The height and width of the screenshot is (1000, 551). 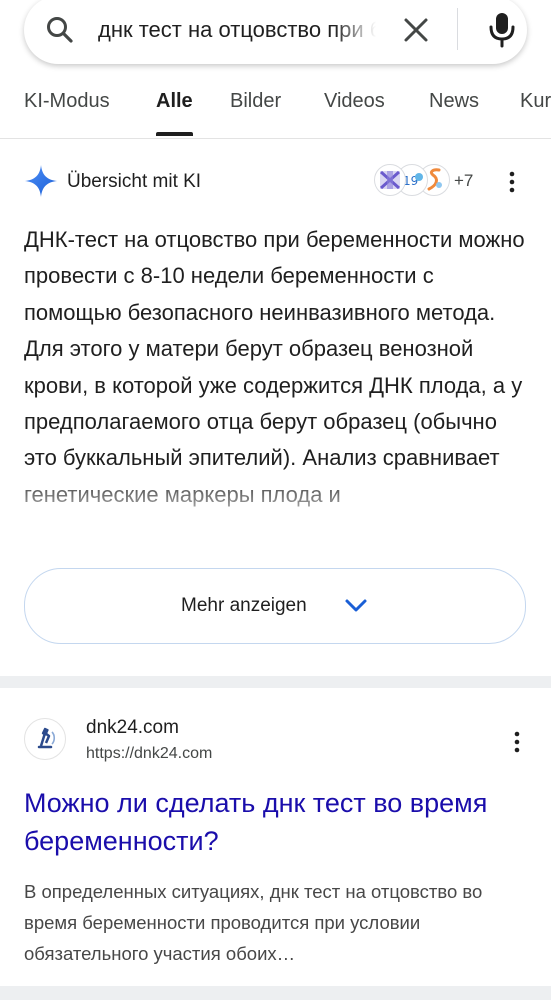 What do you see at coordinates (275, 682) in the screenshot?
I see `section-divider` at bounding box center [275, 682].